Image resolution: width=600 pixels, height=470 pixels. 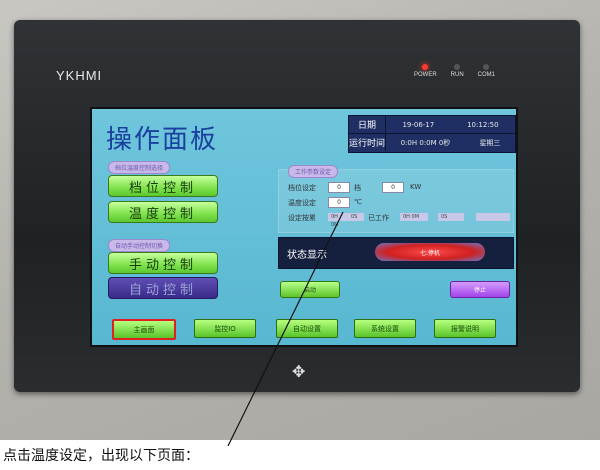 I want to click on annotation-pointer, so click(x=285, y=329).